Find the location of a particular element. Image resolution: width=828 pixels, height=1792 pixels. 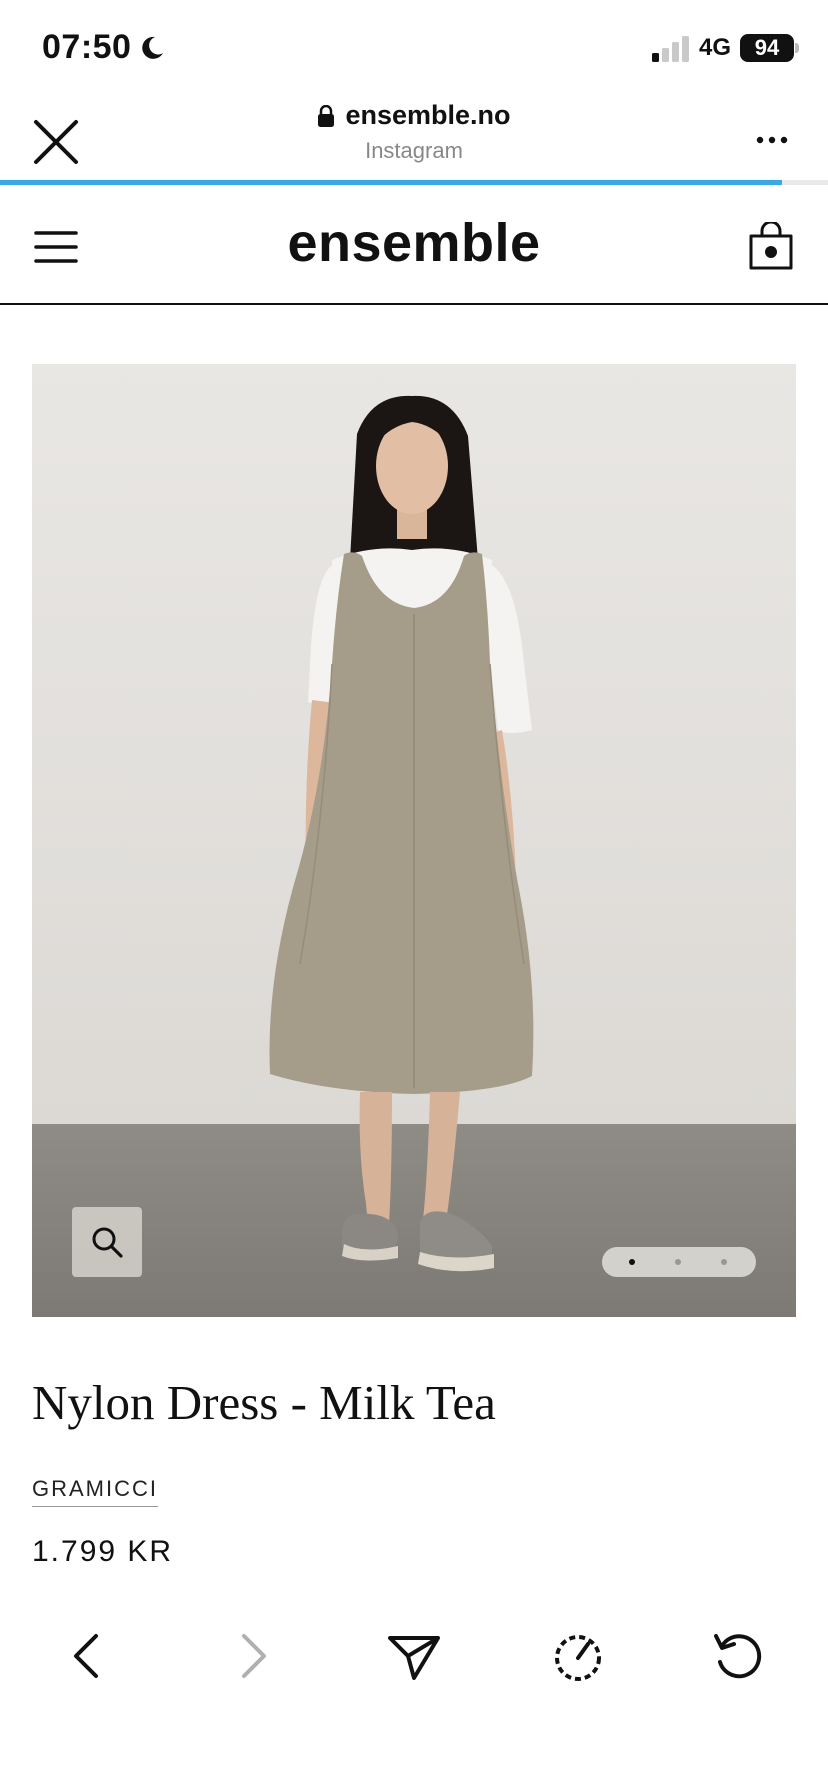

shopping-bag-icon is located at coordinates (771, 246).